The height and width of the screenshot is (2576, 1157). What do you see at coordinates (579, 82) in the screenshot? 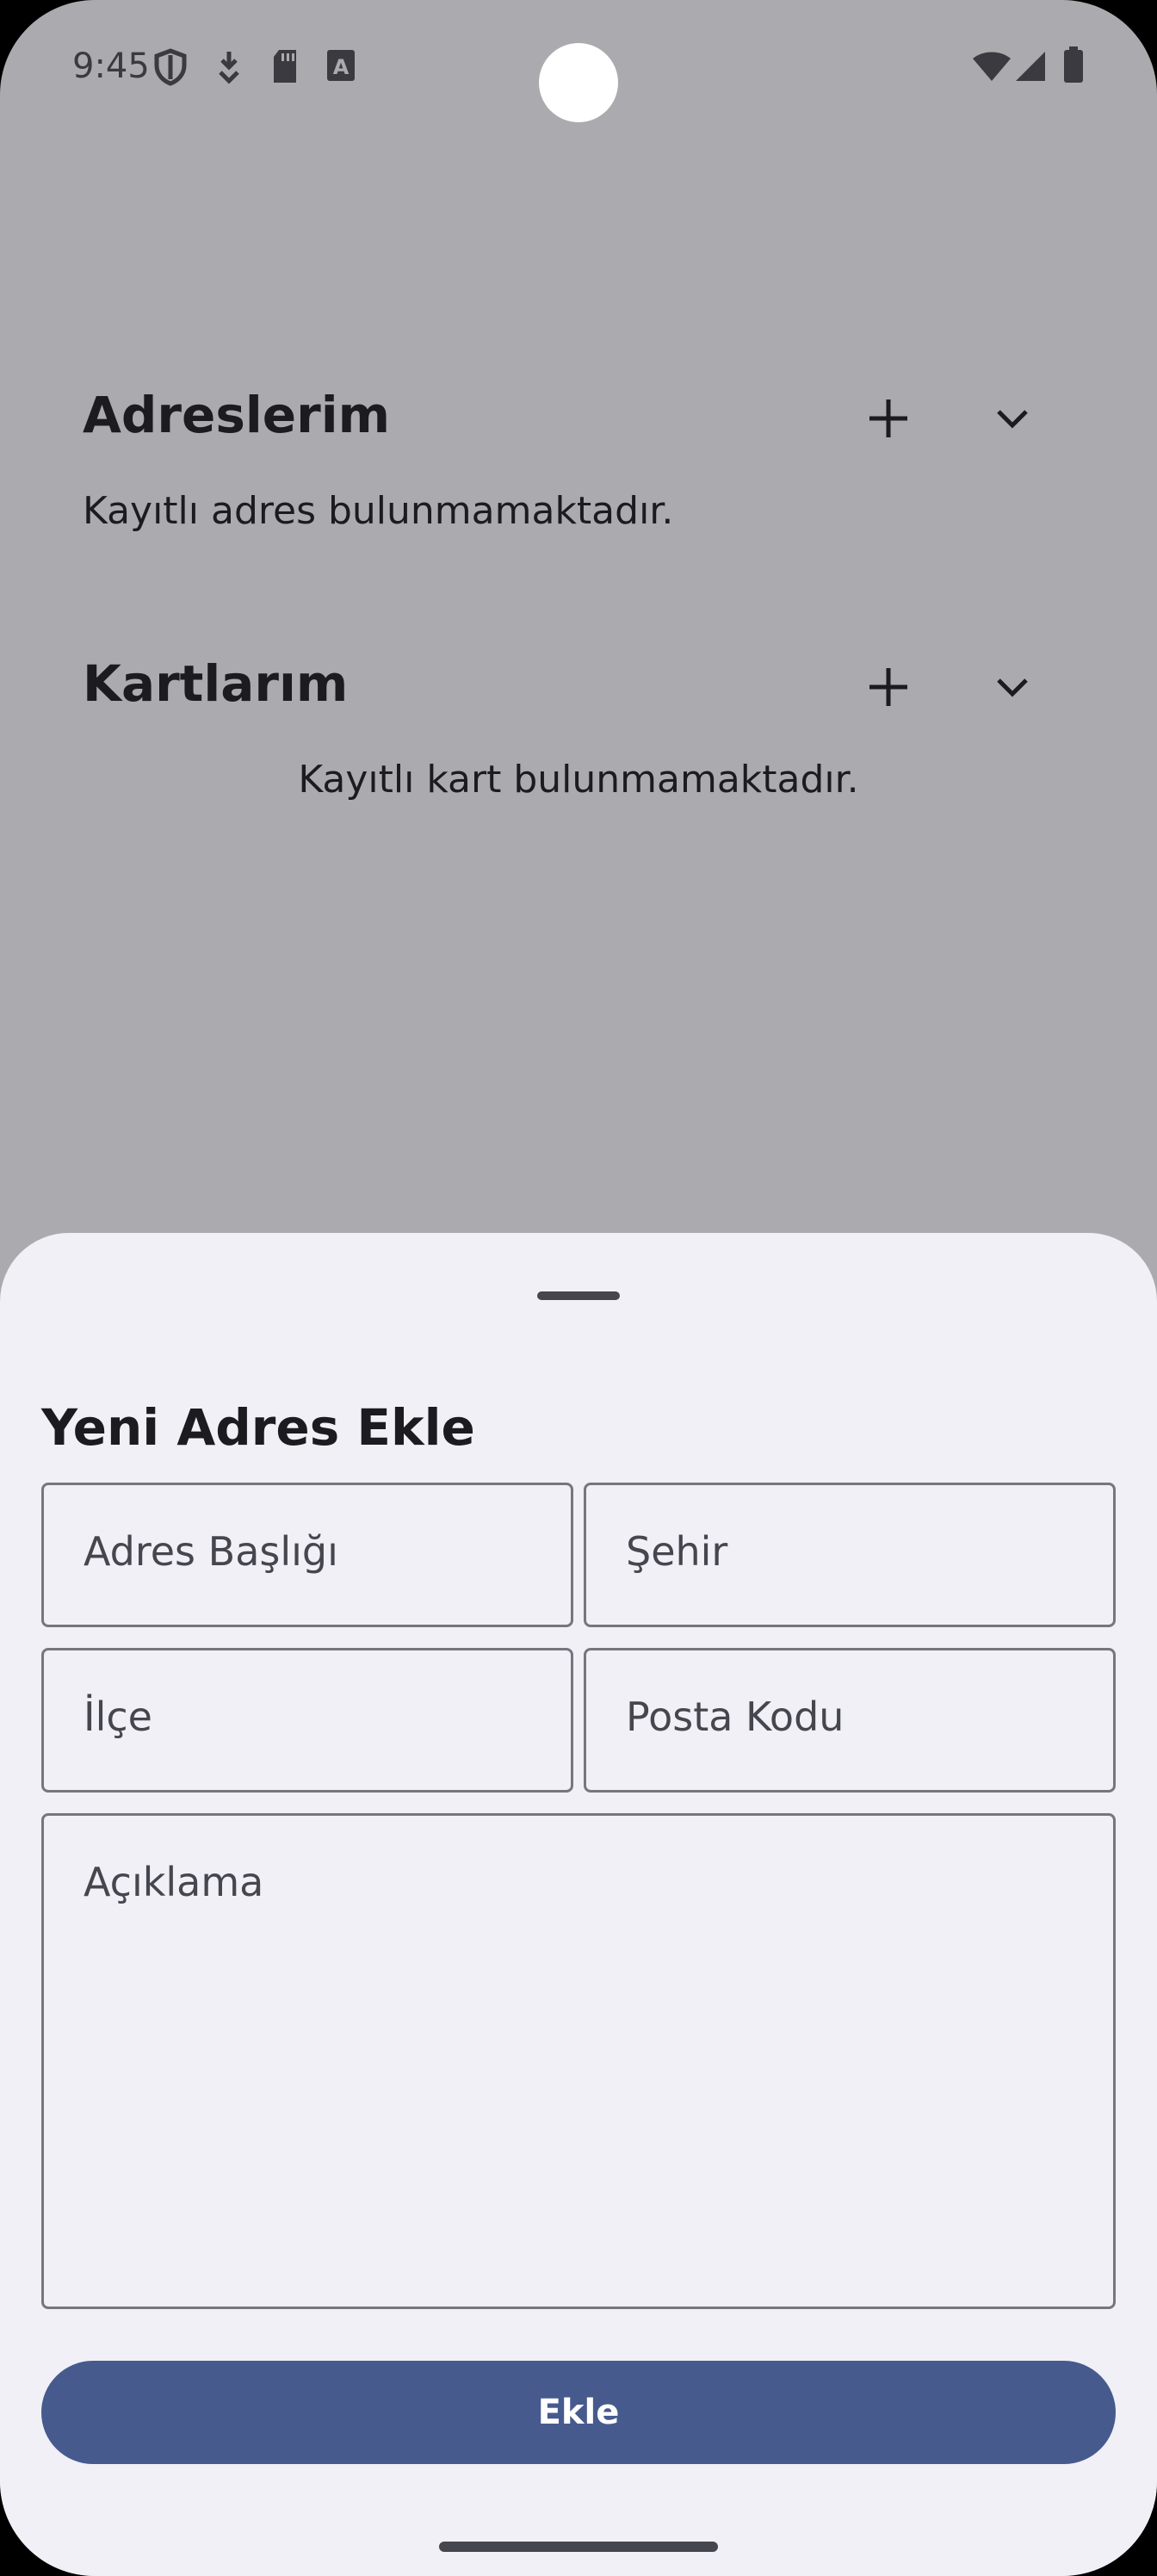
I see `camera-cutout` at bounding box center [579, 82].